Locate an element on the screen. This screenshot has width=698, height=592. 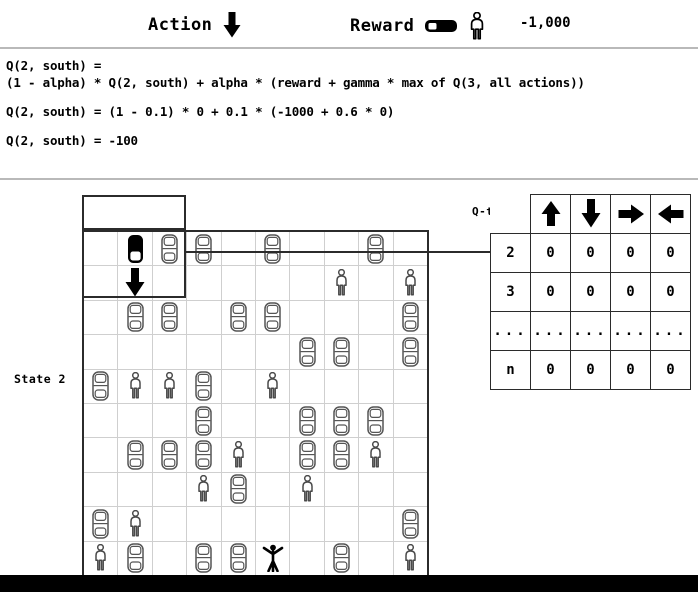
grid-cell-car-black is located at coordinates (135, 248).